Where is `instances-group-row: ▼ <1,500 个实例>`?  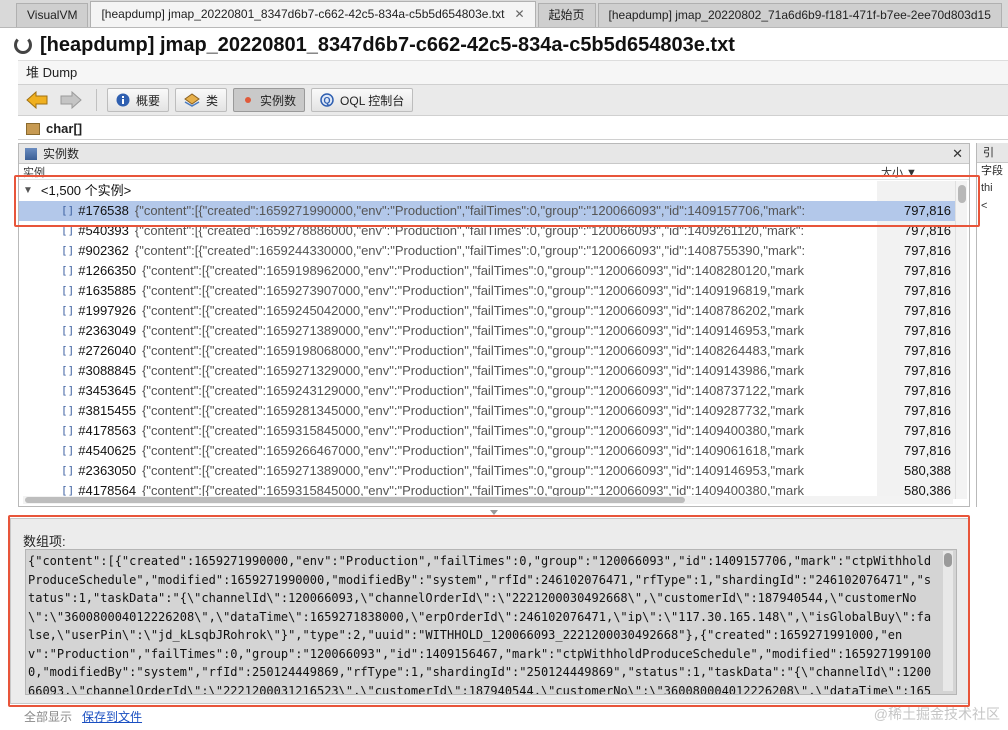
instances-group-row: ▼ <1,500 个实例> is located at coordinates (487, 191).